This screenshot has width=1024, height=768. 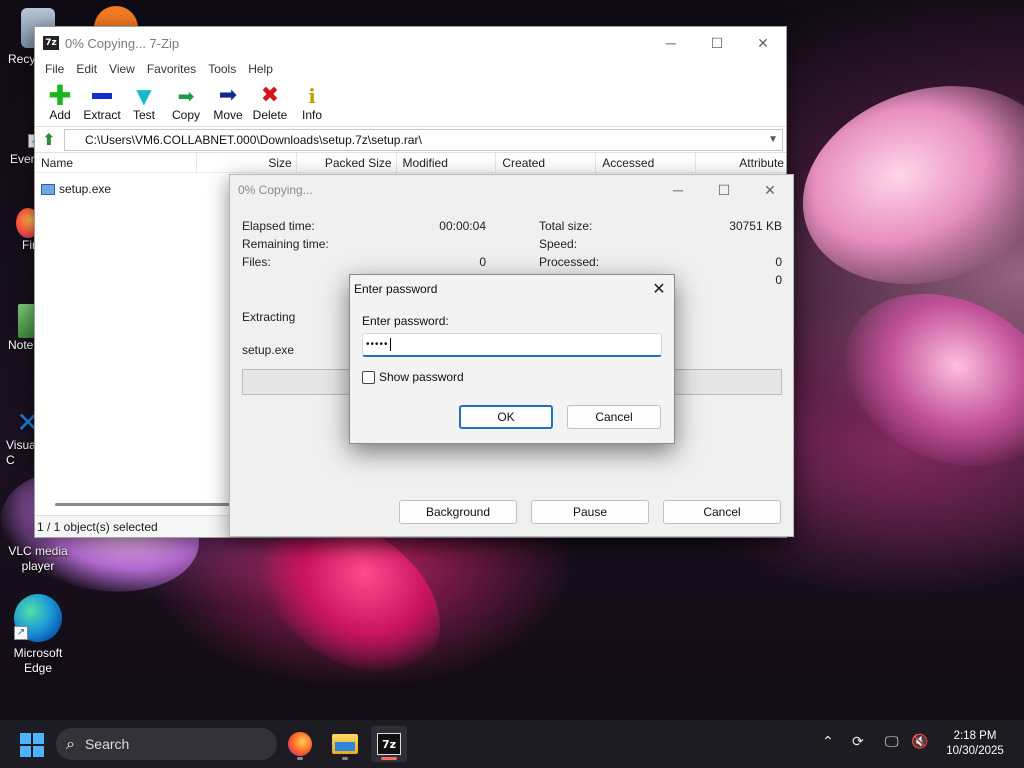 What do you see at coordinates (222, 69) in the screenshot?
I see `menu-tools: Tools` at bounding box center [222, 69].